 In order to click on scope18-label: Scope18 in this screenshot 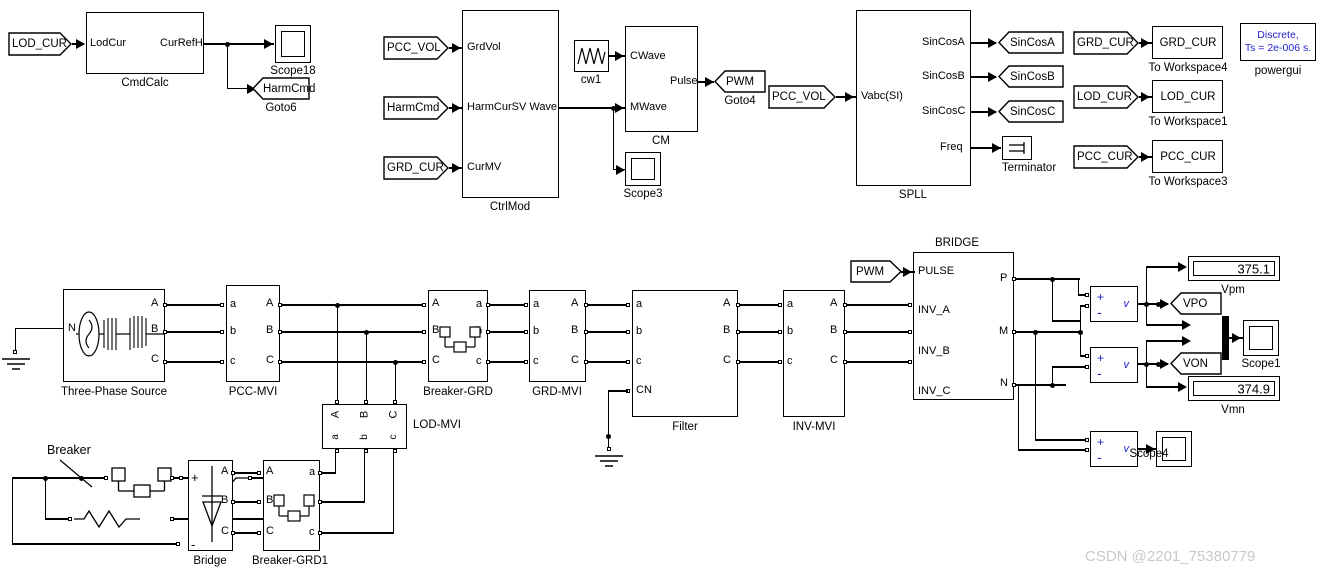, I will do `click(293, 71)`.